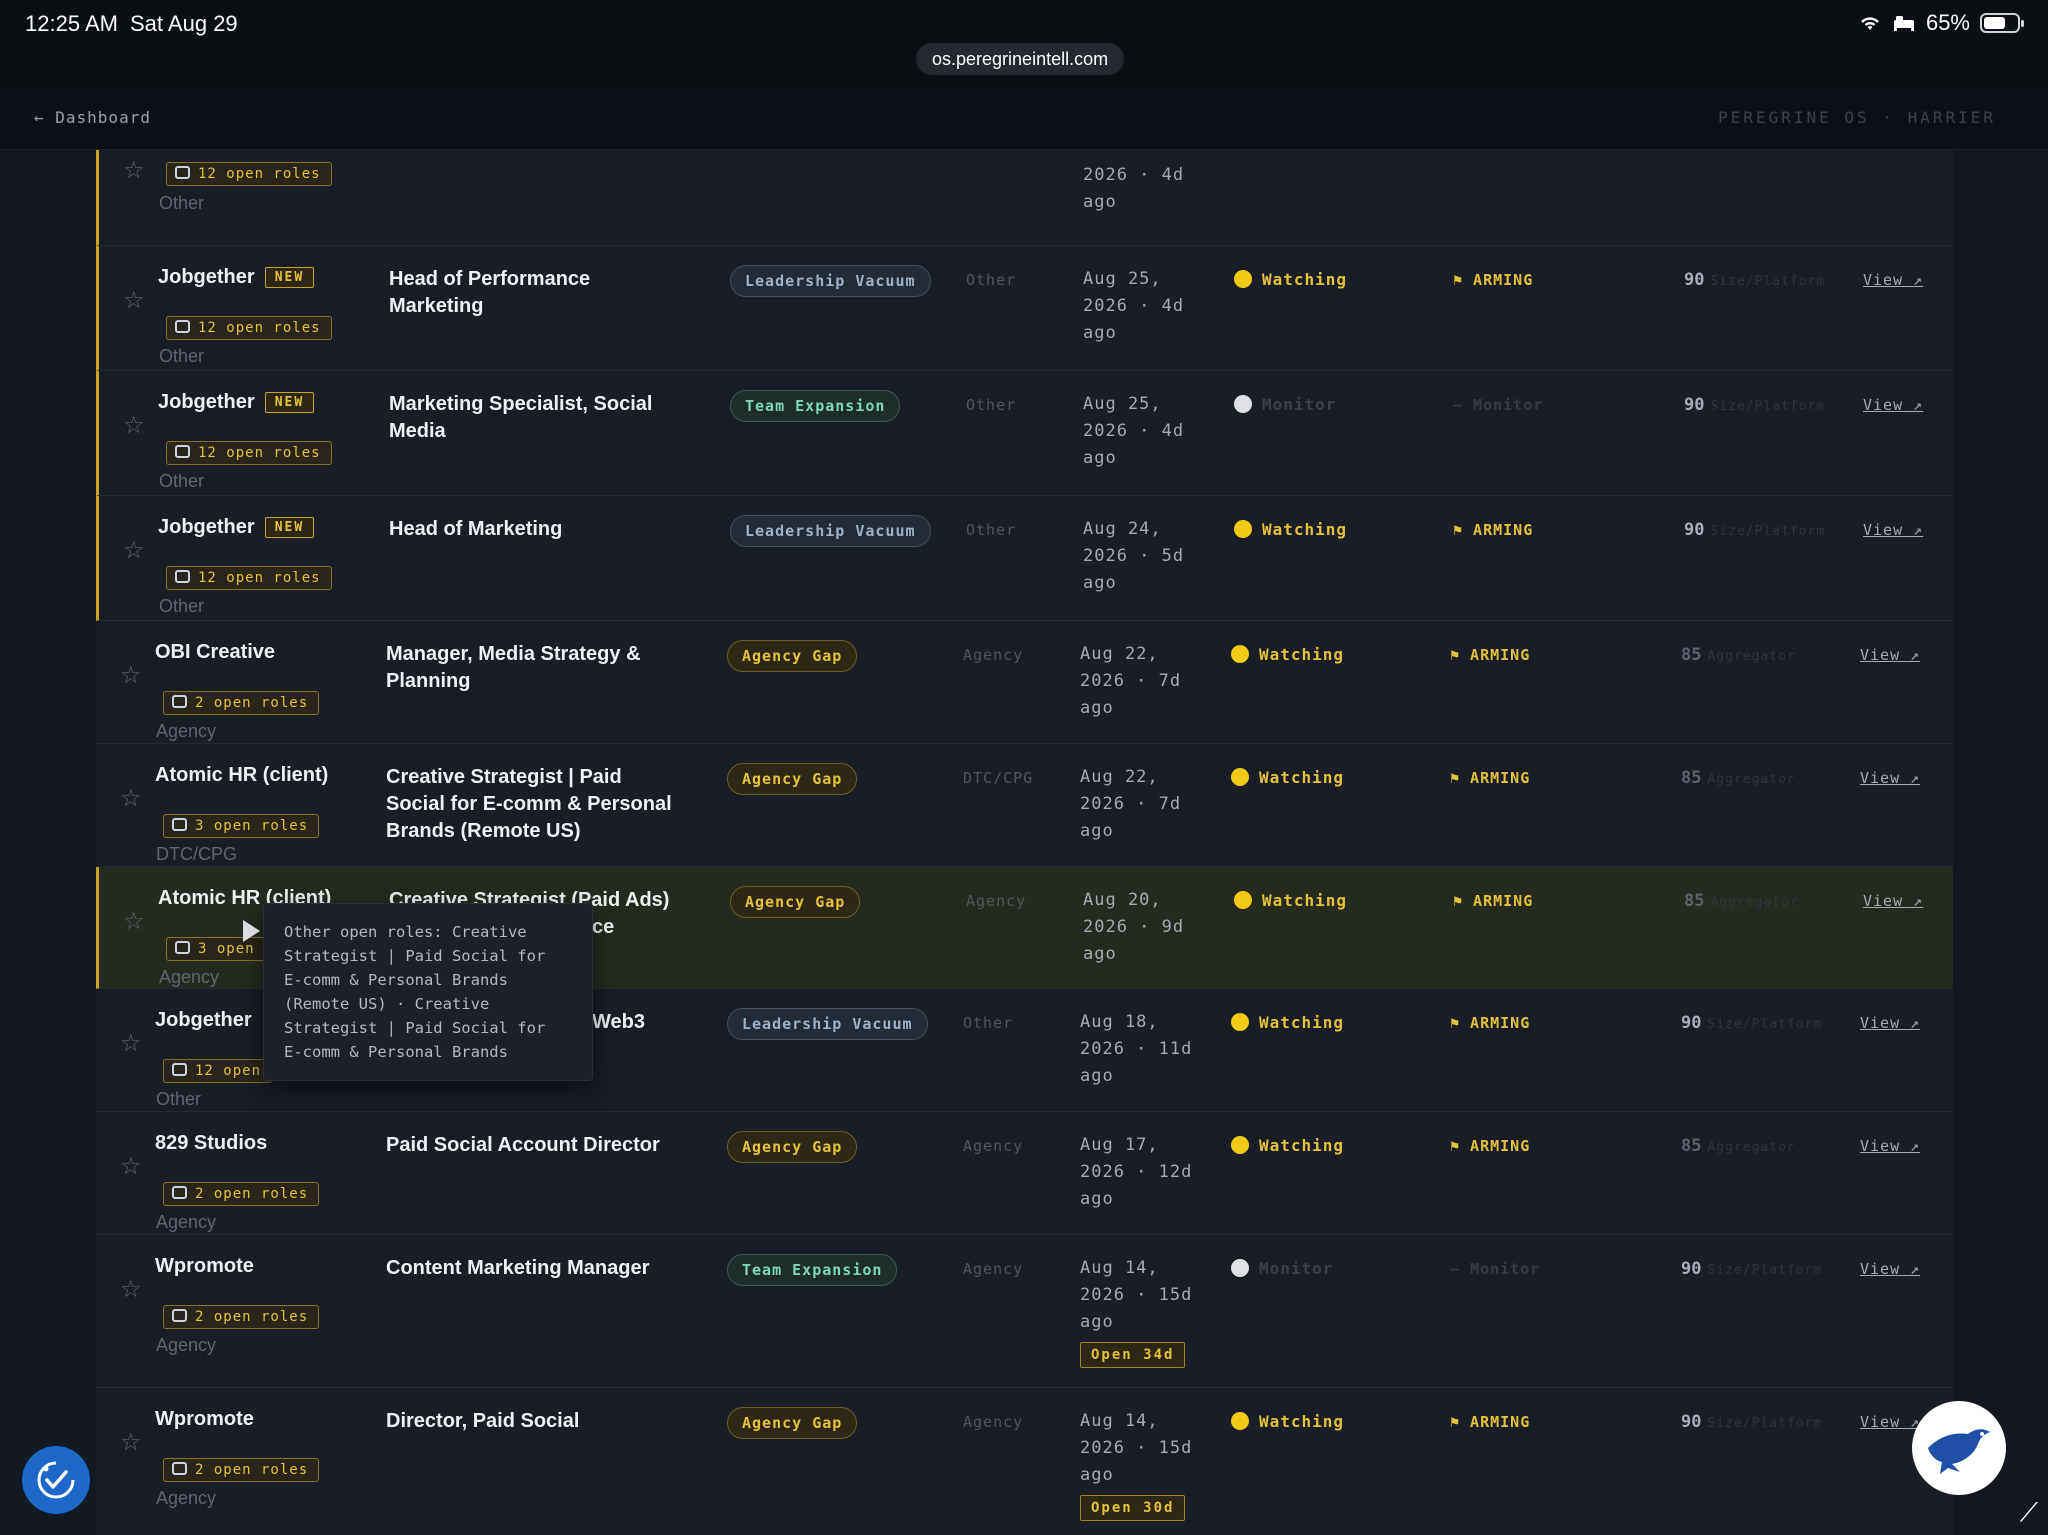 The width and height of the screenshot is (2048, 1535). Describe the element at coordinates (2002, 23) in the screenshot. I see `battery-icon` at that location.